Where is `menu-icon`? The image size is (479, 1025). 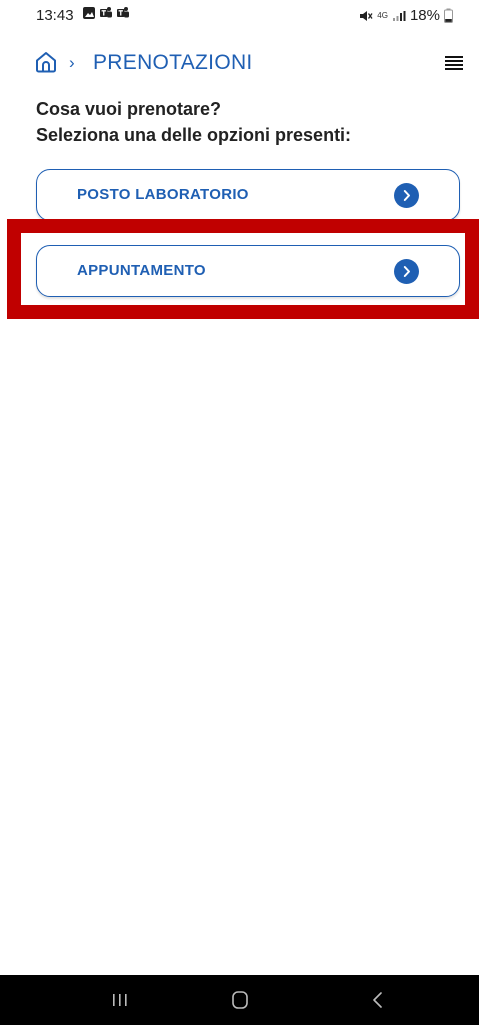 menu-icon is located at coordinates (454, 63).